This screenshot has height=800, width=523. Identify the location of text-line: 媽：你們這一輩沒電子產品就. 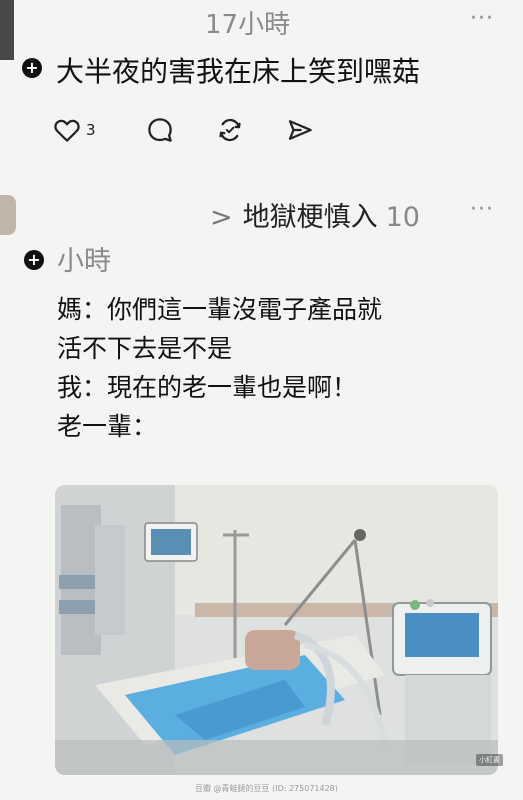
(220, 309).